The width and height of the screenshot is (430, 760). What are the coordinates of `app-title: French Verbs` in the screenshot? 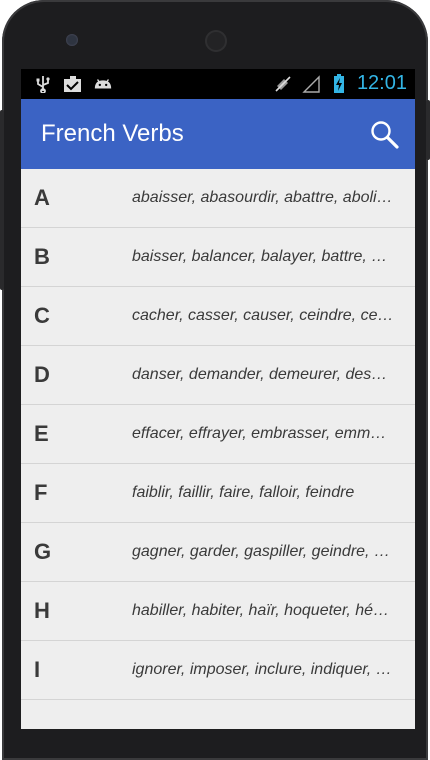 It's located at (112, 133).